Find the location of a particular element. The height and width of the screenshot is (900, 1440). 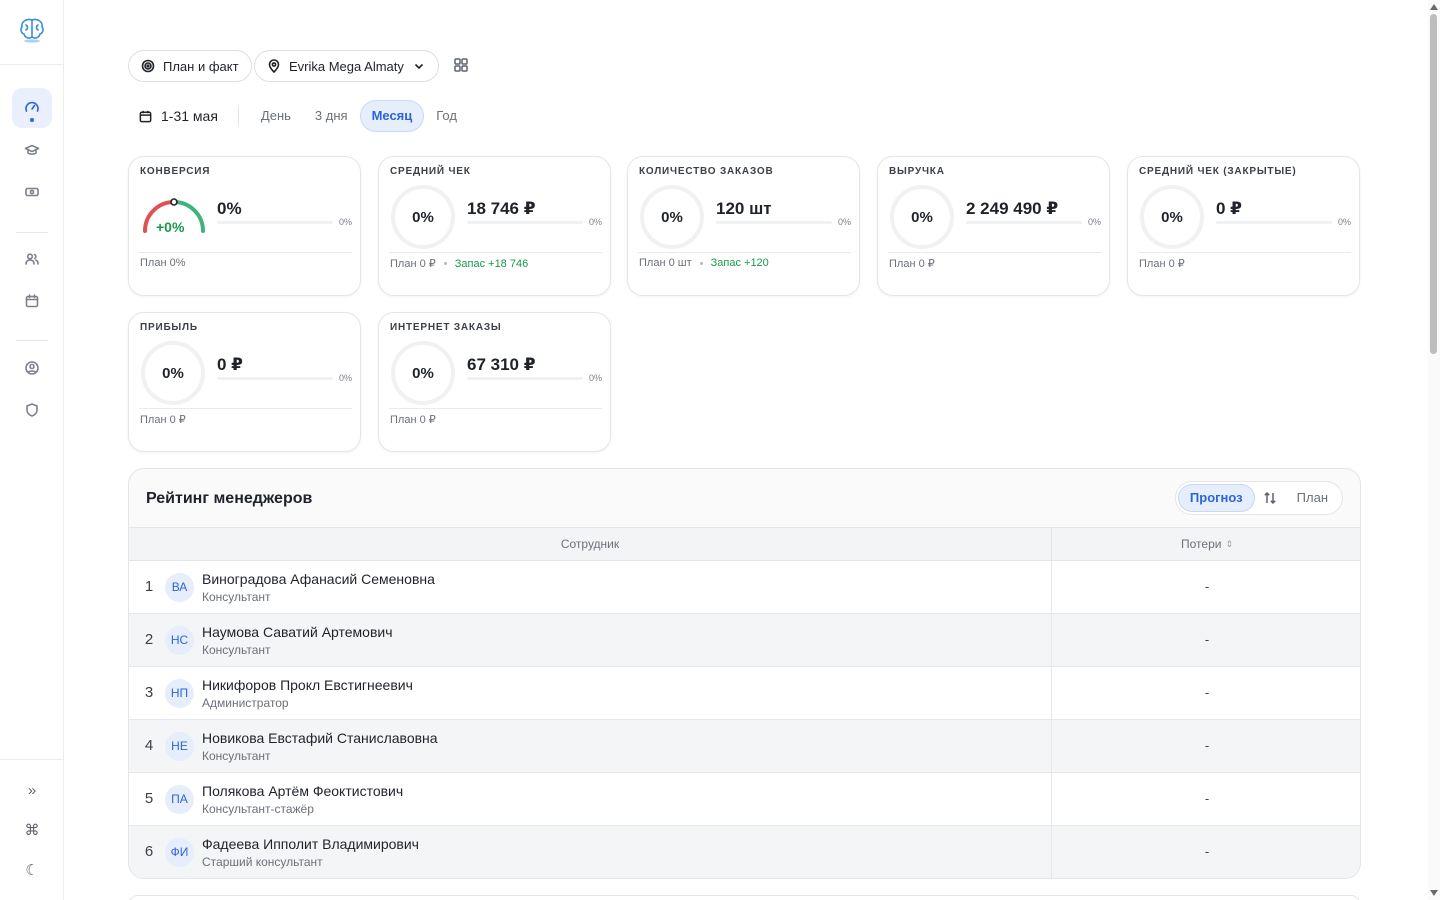

tab-day: День is located at coordinates (276, 116).